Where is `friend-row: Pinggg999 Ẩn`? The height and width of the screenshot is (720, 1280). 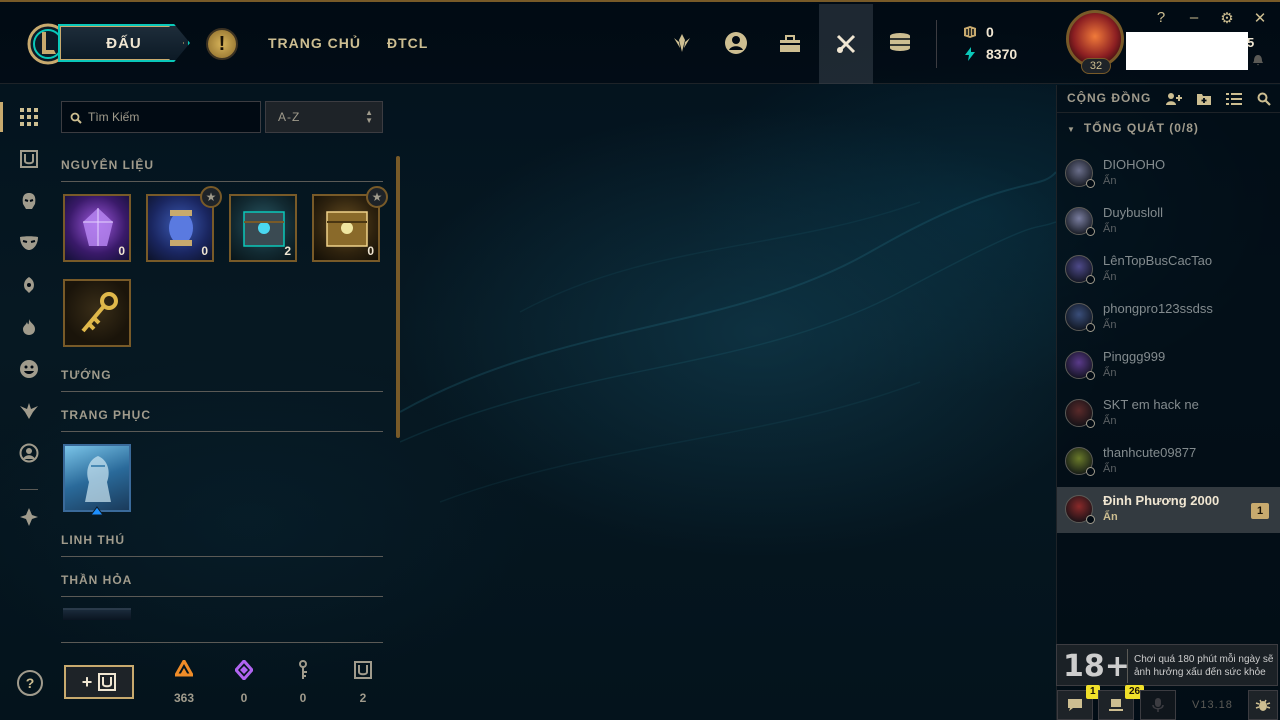
friend-row: Pinggg999 Ẩn is located at coordinates (1168, 366).